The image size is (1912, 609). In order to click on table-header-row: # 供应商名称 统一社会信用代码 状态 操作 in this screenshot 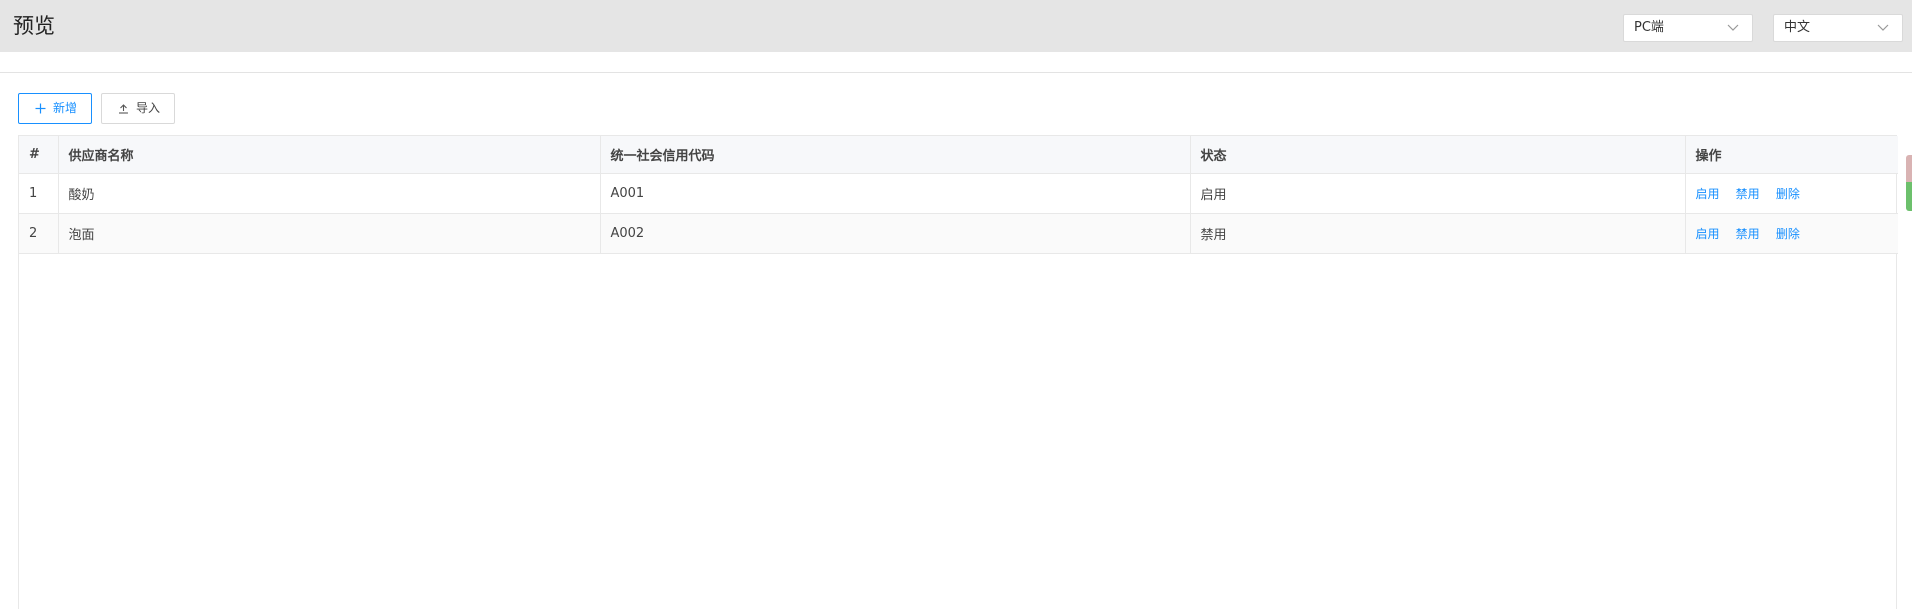, I will do `click(958, 155)`.